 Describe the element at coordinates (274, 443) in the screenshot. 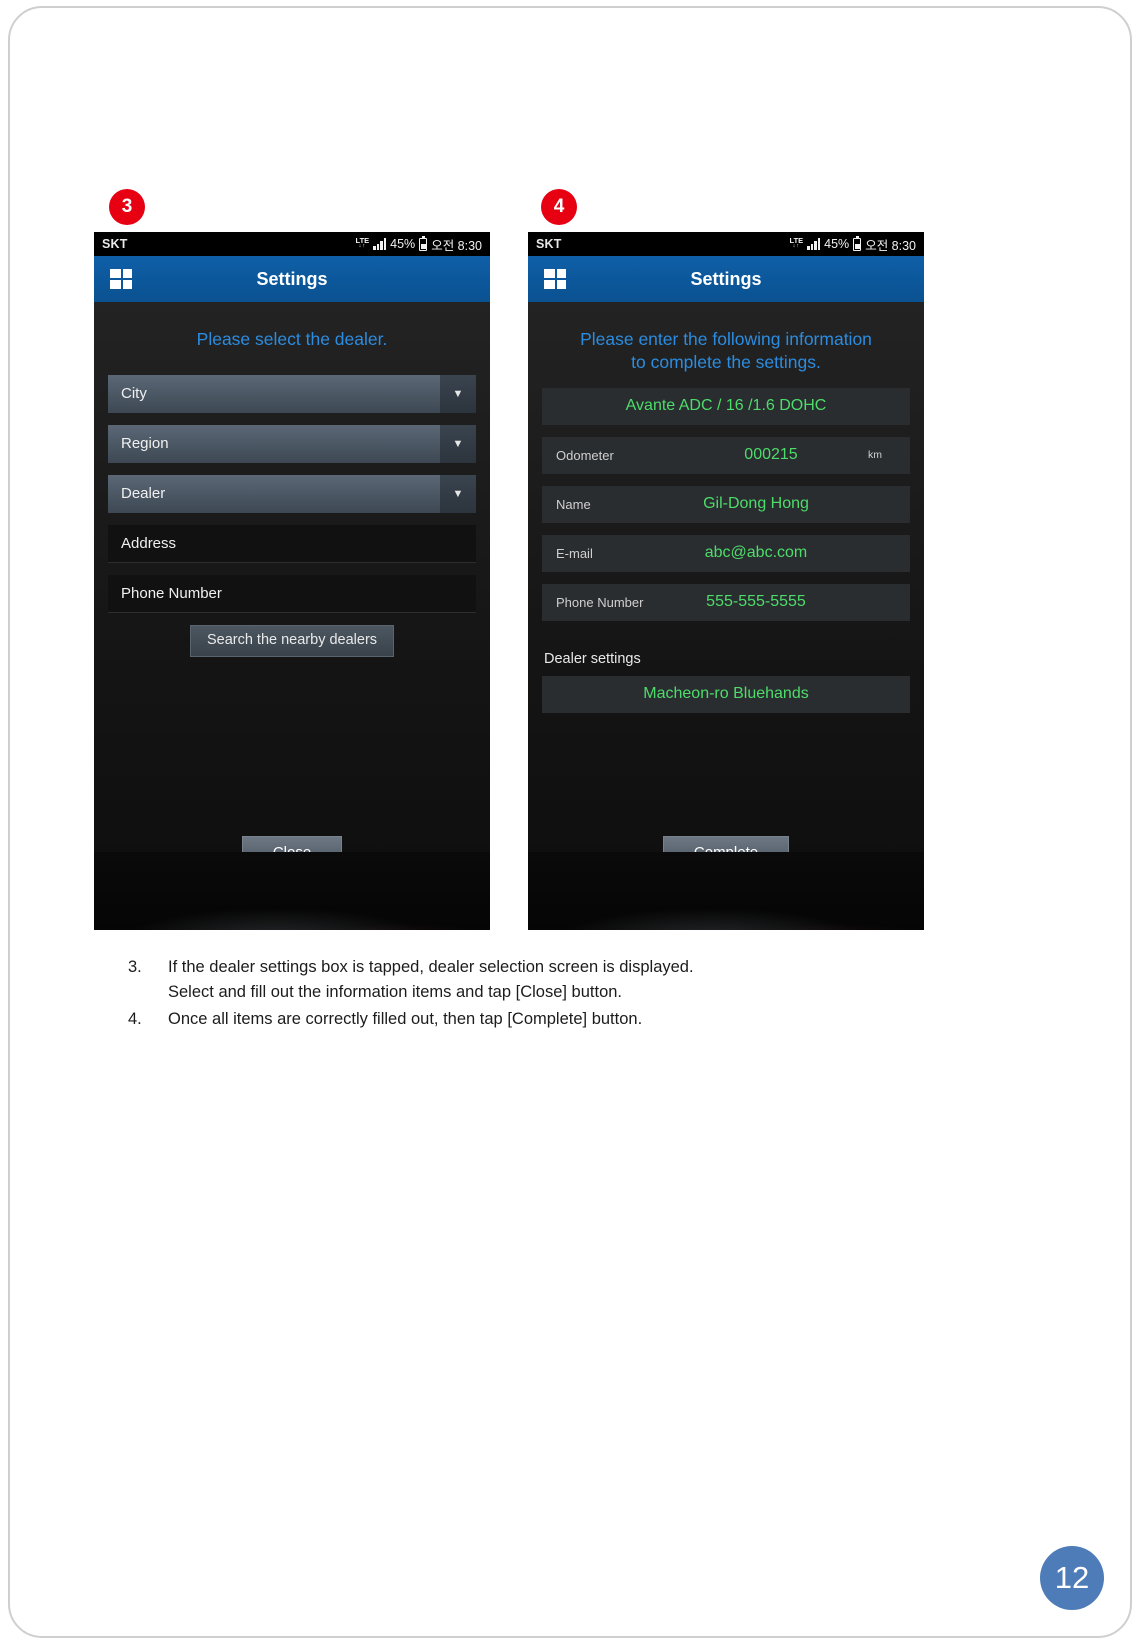

I see `region-select-label: Region` at that location.